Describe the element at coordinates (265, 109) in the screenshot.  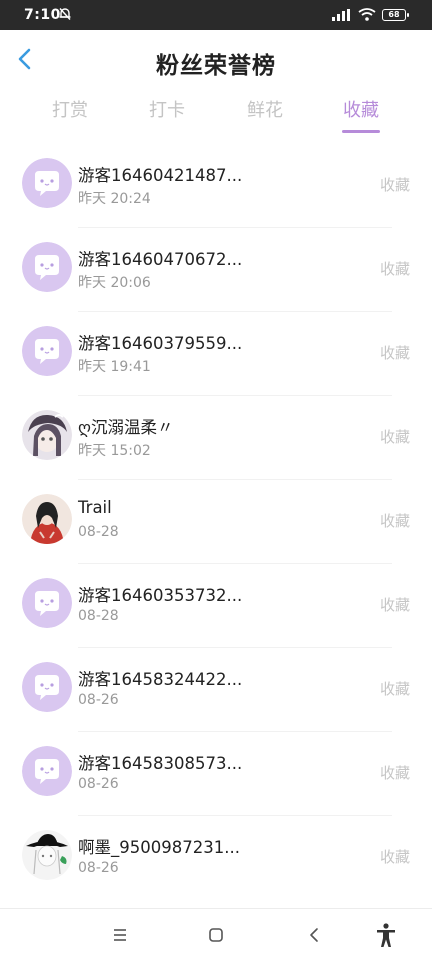
I see `tab-flowers: 鲜花` at that location.